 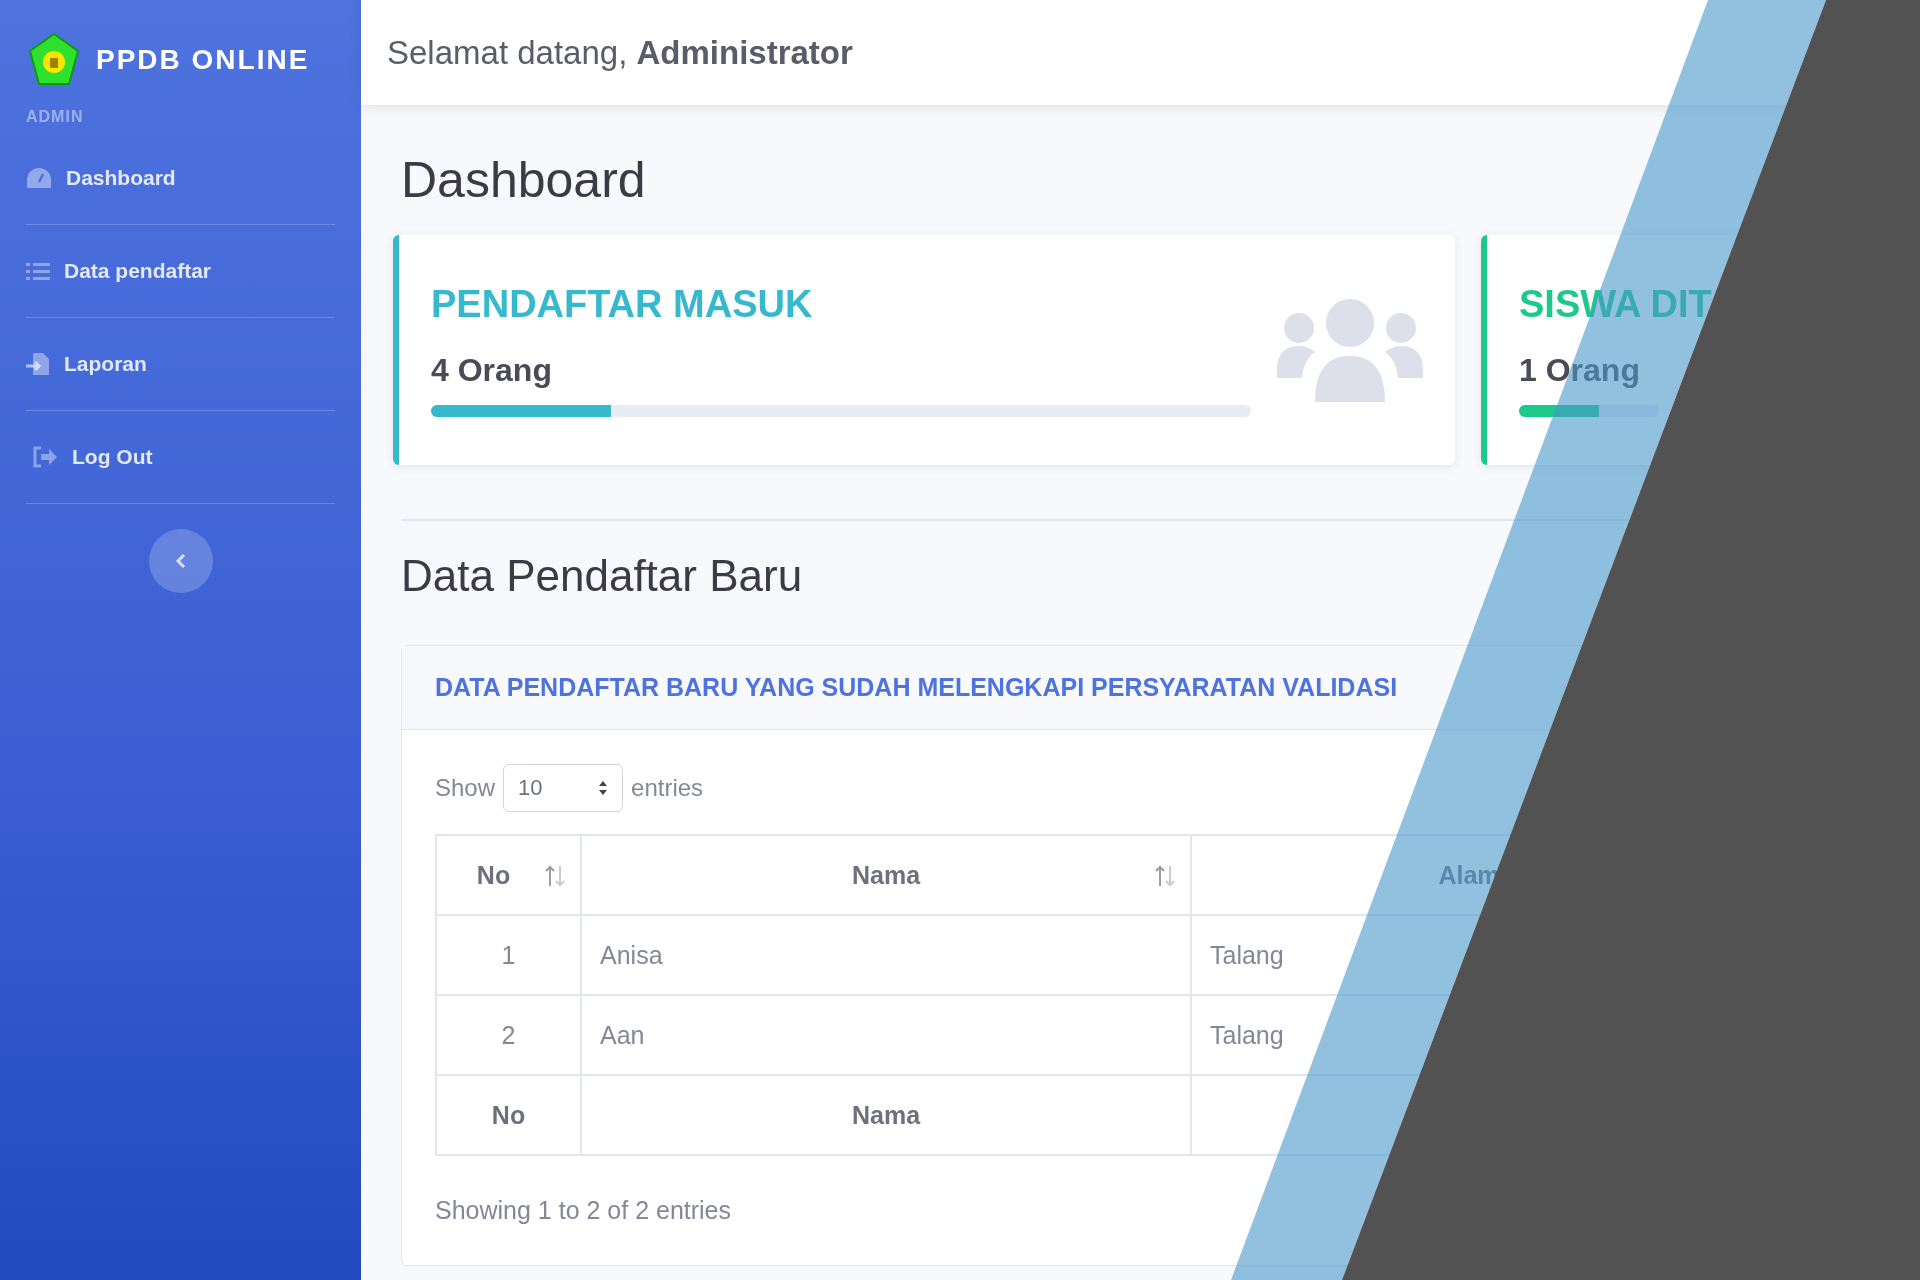 I want to click on sidebar-item: Data pendaftar, so click(x=180, y=271).